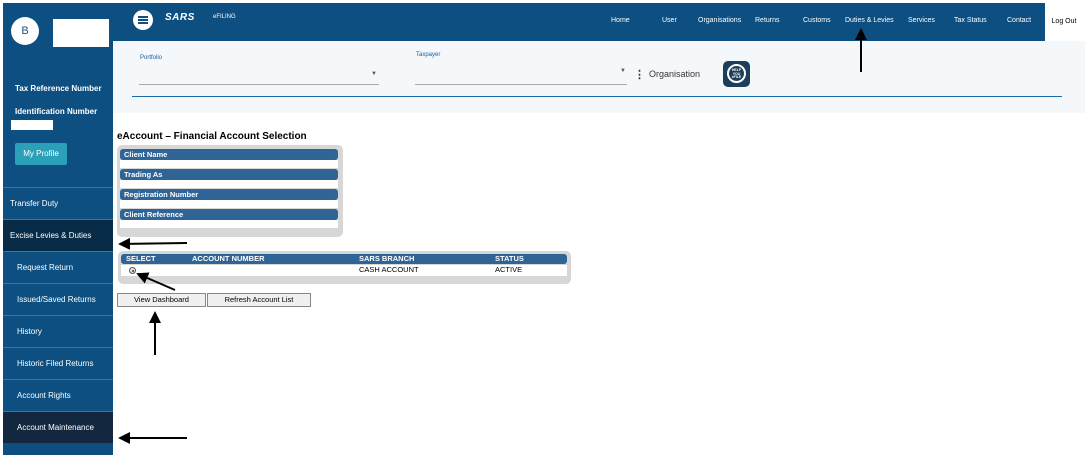 This screenshot has height=455, width=1085. What do you see at coordinates (428, 55) in the screenshot?
I see `taxpayer-label: Taxpayer` at bounding box center [428, 55].